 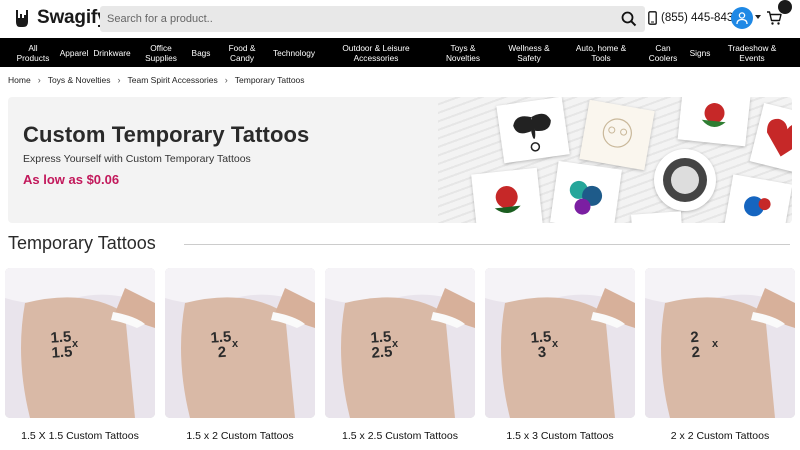 I want to click on product-image: 1.5 3 x, so click(x=560, y=343).